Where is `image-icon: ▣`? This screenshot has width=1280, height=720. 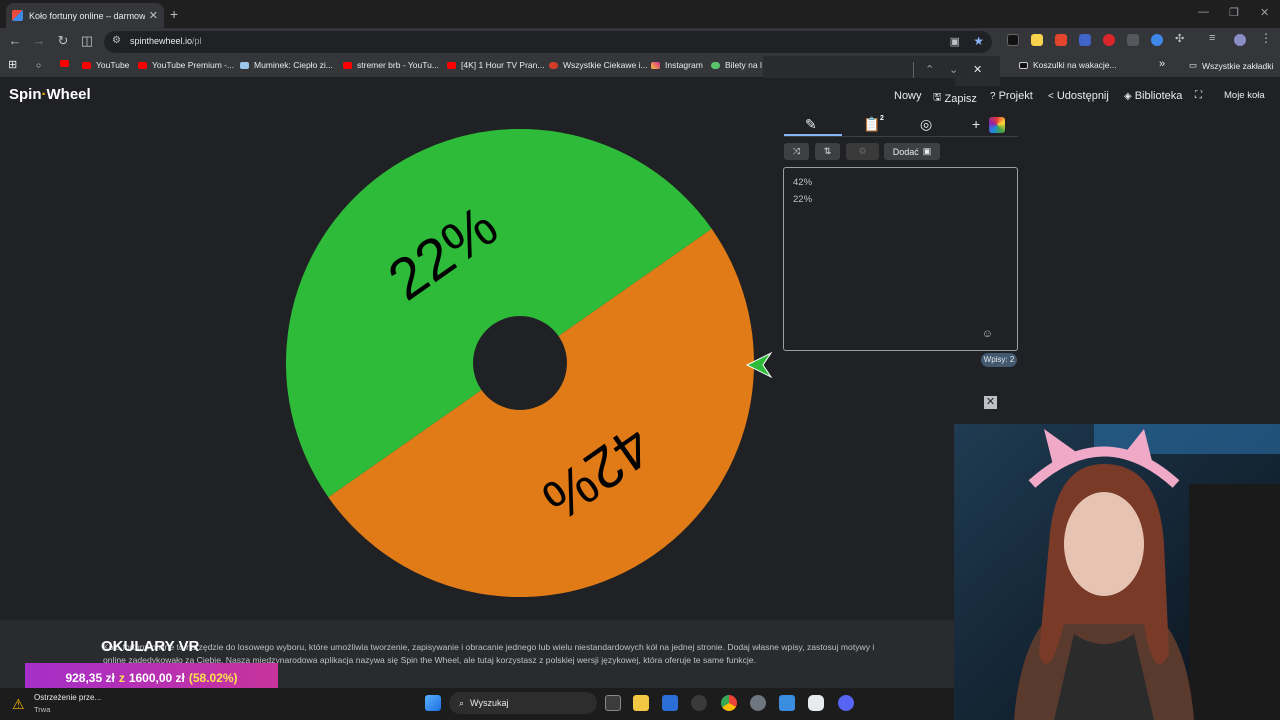
image-icon: ▣ is located at coordinates (927, 151).